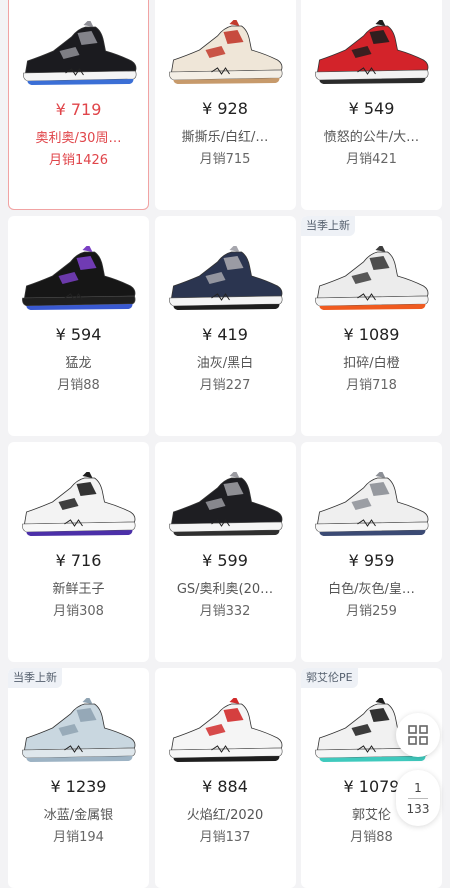  I want to click on product-price: ¥ 928, so click(225, 108).